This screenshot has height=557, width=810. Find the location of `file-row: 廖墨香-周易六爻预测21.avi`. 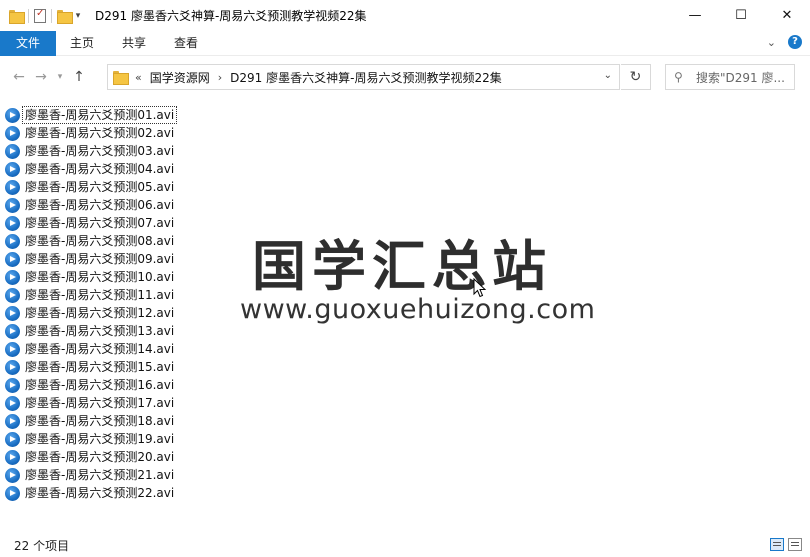

file-row: 廖墨香-周易六爻预测21.avi is located at coordinates (125, 475).